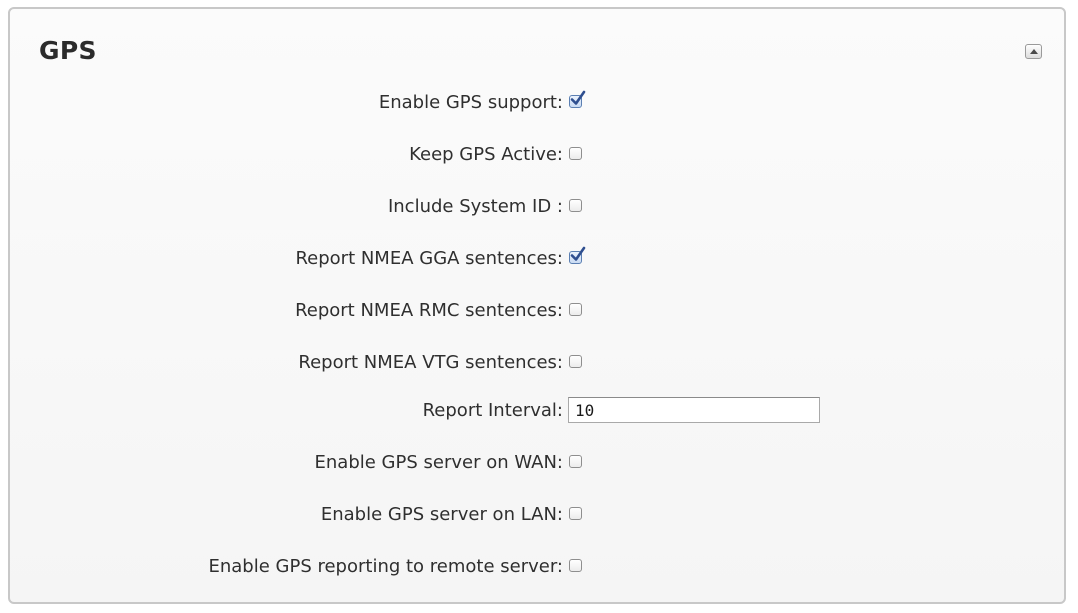  I want to click on field-row-report-nmea-gga: Report NMEA GGA sentences:, so click(539, 259).